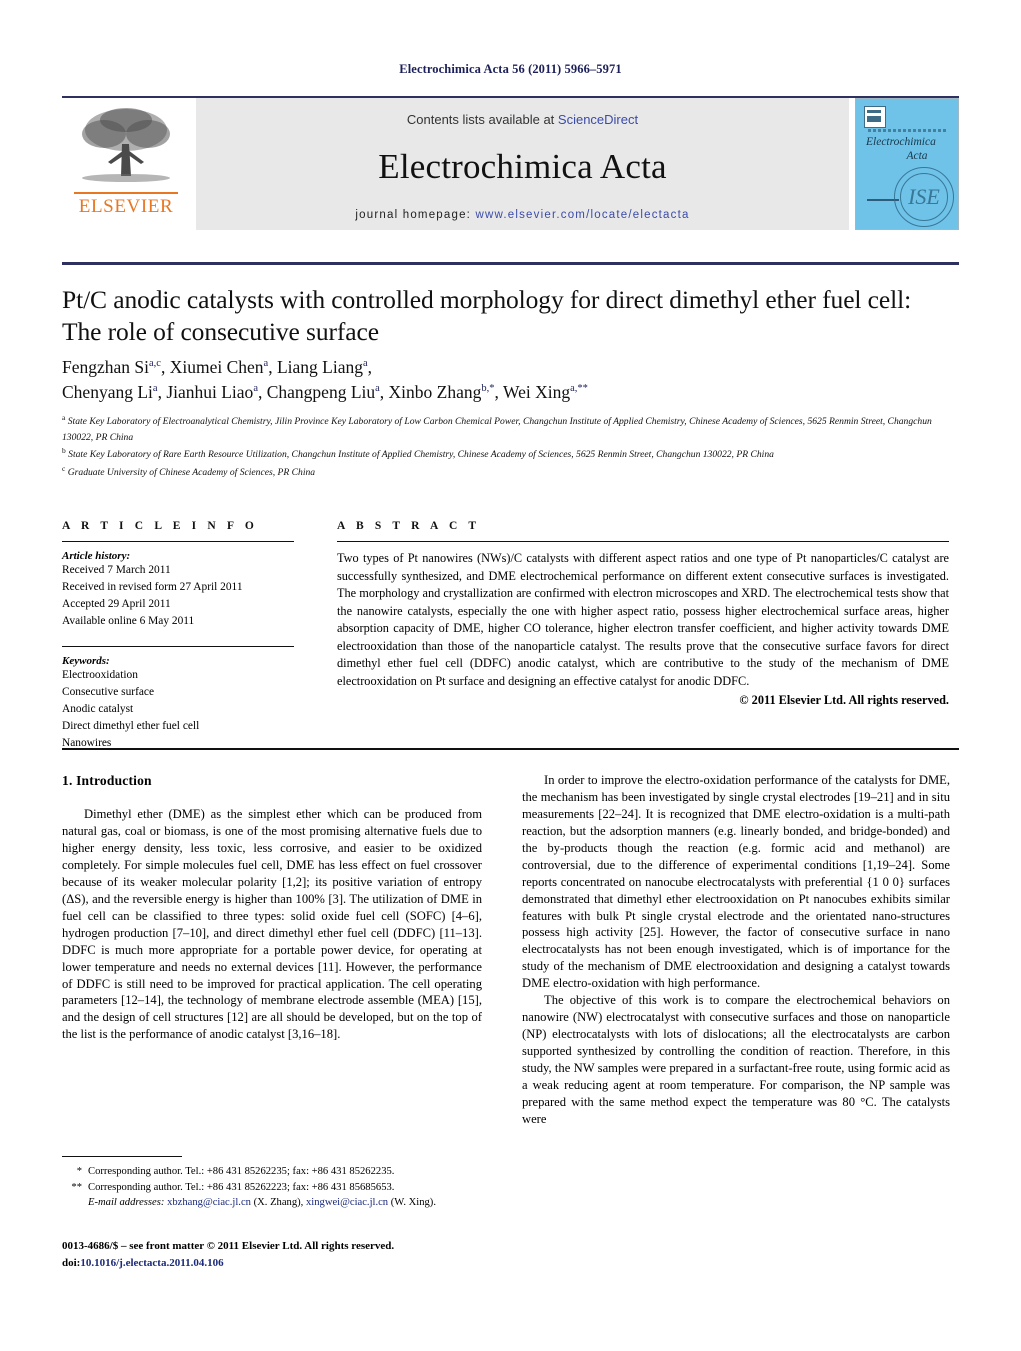  I want to click on author-4-name: Jianhui Liao, so click(210, 391).